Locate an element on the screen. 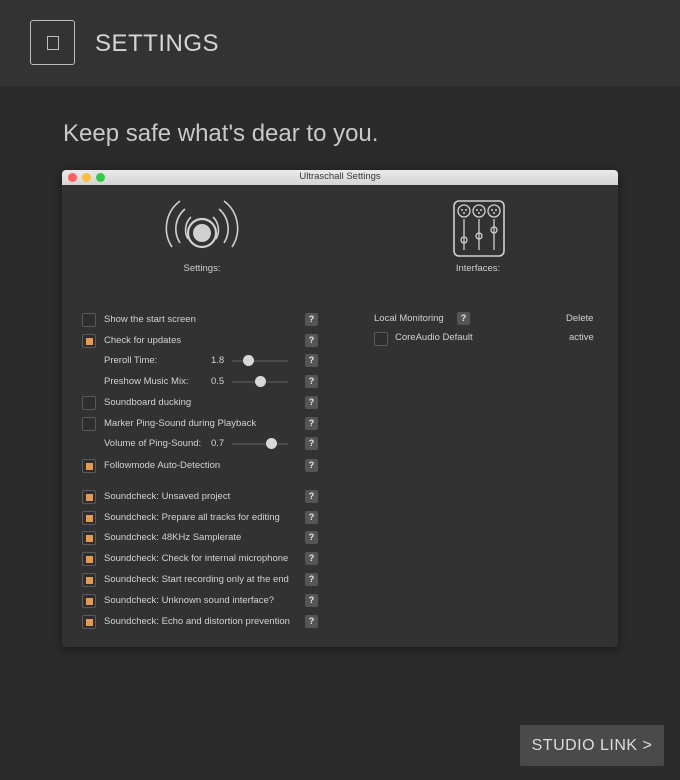  soundcheck-echo-help-button: ? is located at coordinates (311, 621).